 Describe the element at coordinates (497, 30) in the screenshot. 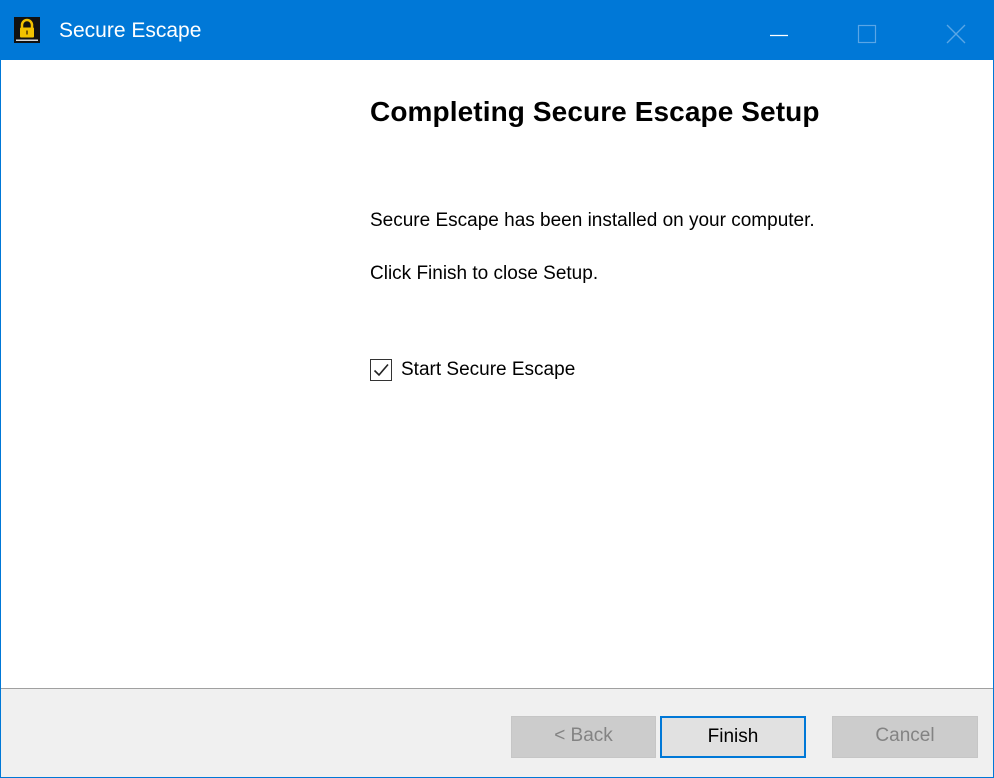

I see `title-bar: Secure Escape` at that location.